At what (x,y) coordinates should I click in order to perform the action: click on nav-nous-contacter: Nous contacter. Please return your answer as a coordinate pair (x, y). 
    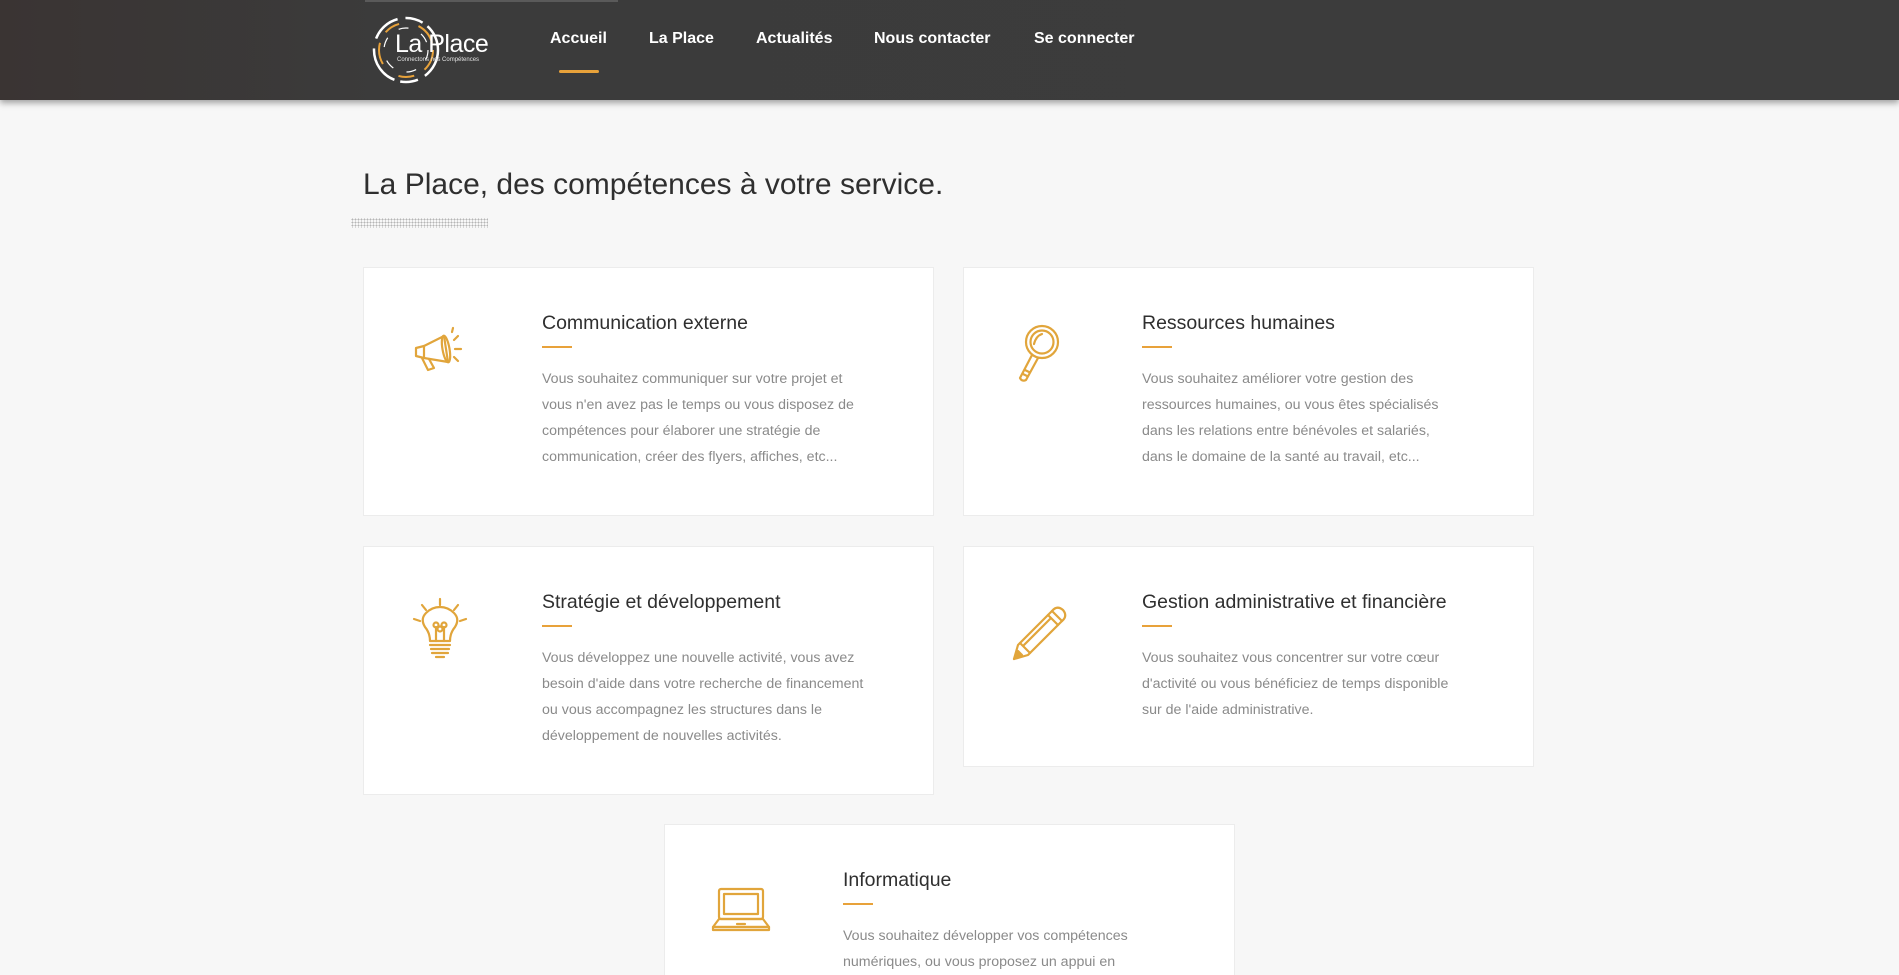
    Looking at the image, I should click on (932, 39).